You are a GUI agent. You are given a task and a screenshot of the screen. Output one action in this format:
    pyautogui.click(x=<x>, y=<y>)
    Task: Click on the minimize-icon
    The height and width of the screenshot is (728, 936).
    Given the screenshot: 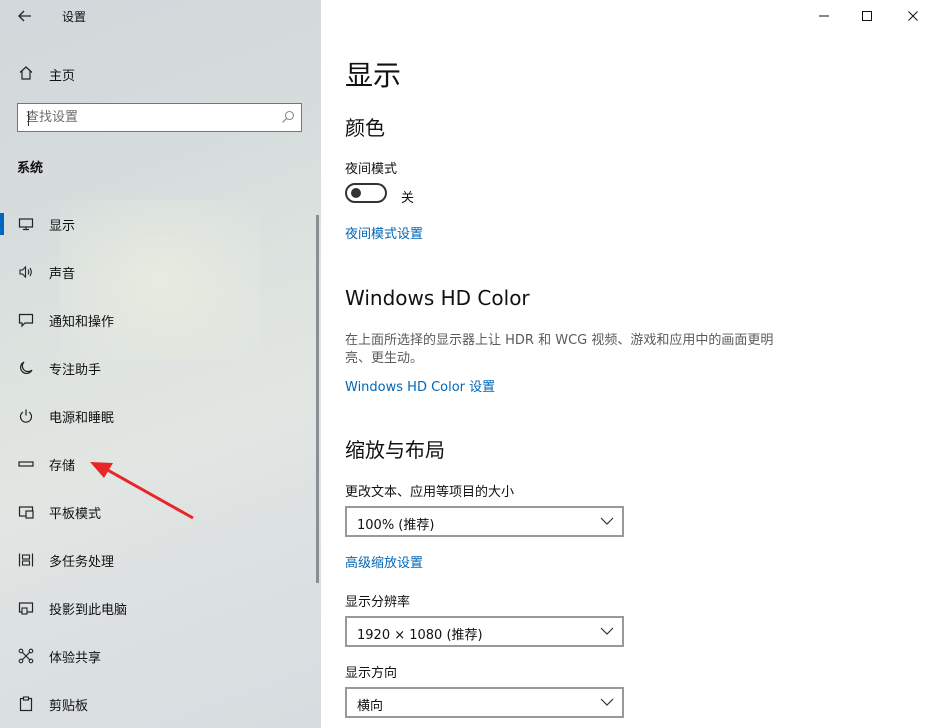 What is the action you would take?
    pyautogui.click(x=824, y=16)
    